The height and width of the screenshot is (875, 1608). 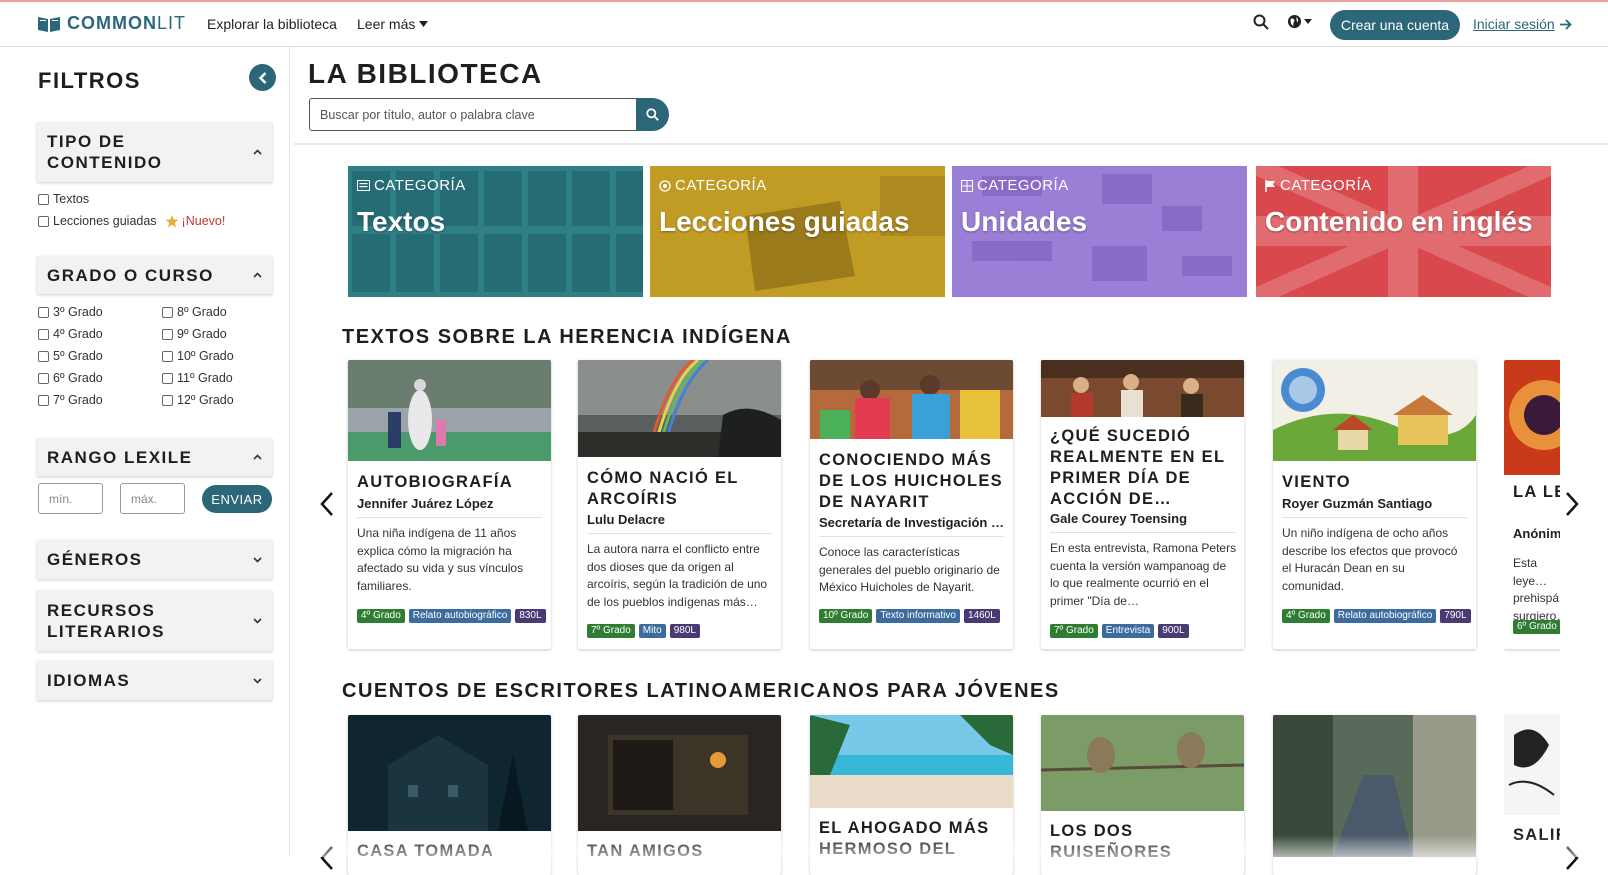 I want to click on logo-text: COMMONLIT, so click(x=127, y=23).